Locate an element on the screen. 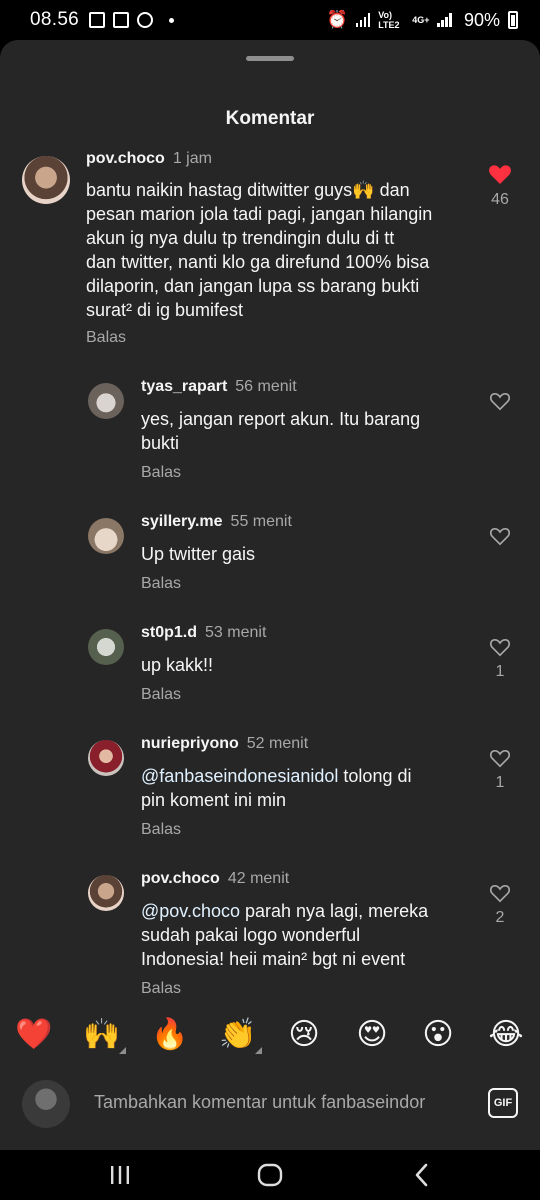 The height and width of the screenshot is (1200, 540). sheet-title: Komentar is located at coordinates (270, 118).